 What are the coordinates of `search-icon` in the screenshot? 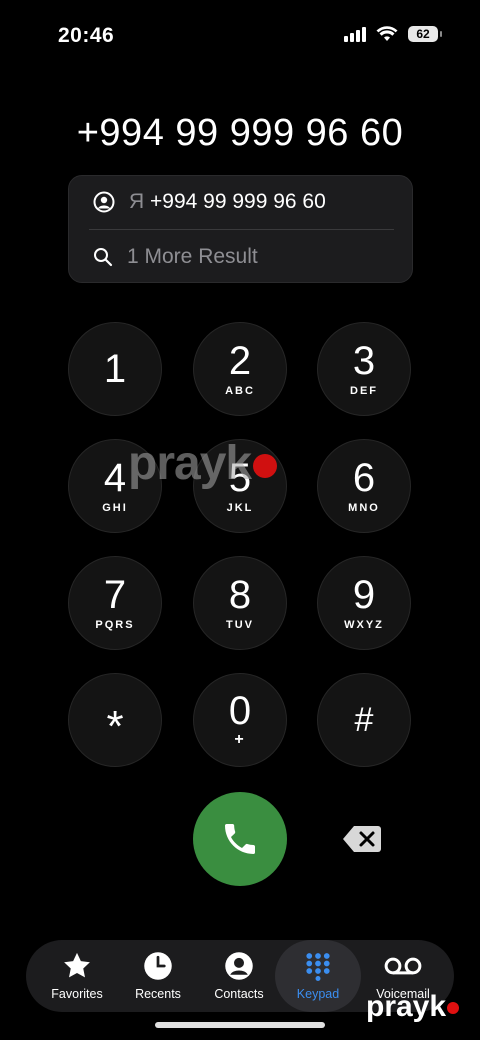 It's located at (103, 257).